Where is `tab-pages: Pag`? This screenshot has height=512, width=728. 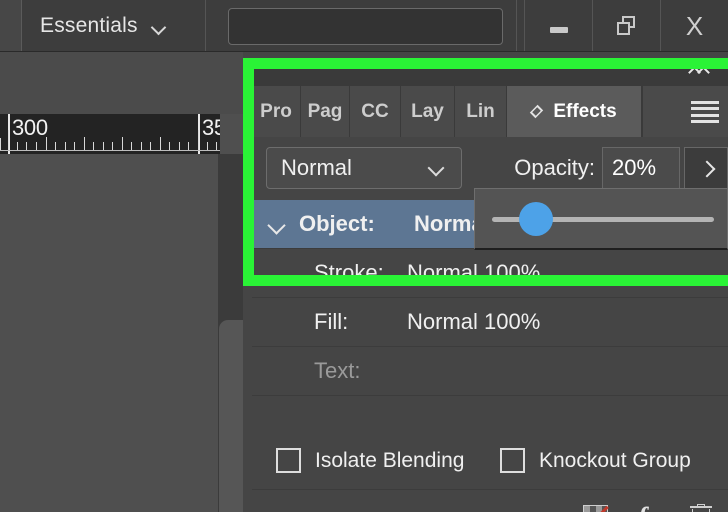
tab-pages: Pag is located at coordinates (325, 111).